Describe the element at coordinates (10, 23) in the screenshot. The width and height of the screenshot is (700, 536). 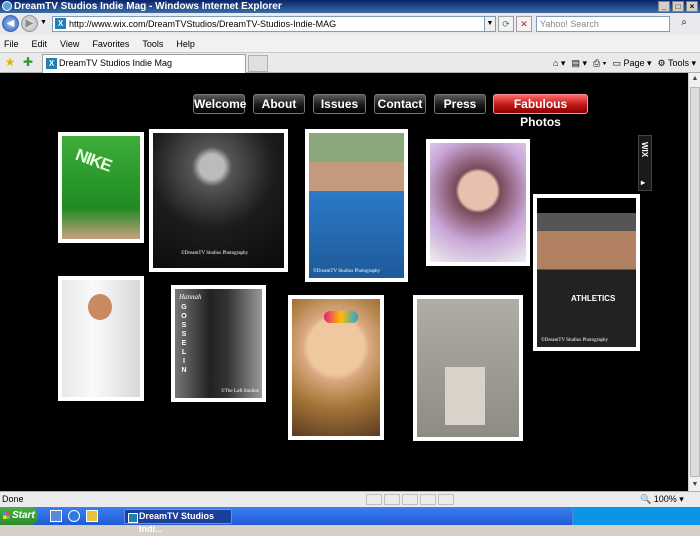
I see `back-button: ◀` at that location.